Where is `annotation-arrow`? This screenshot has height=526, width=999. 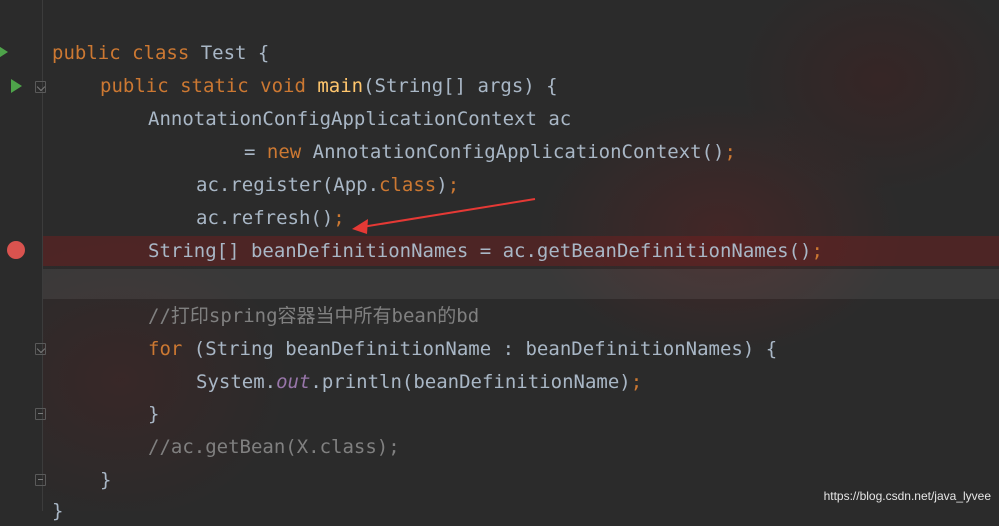 annotation-arrow is located at coordinates (444, 216).